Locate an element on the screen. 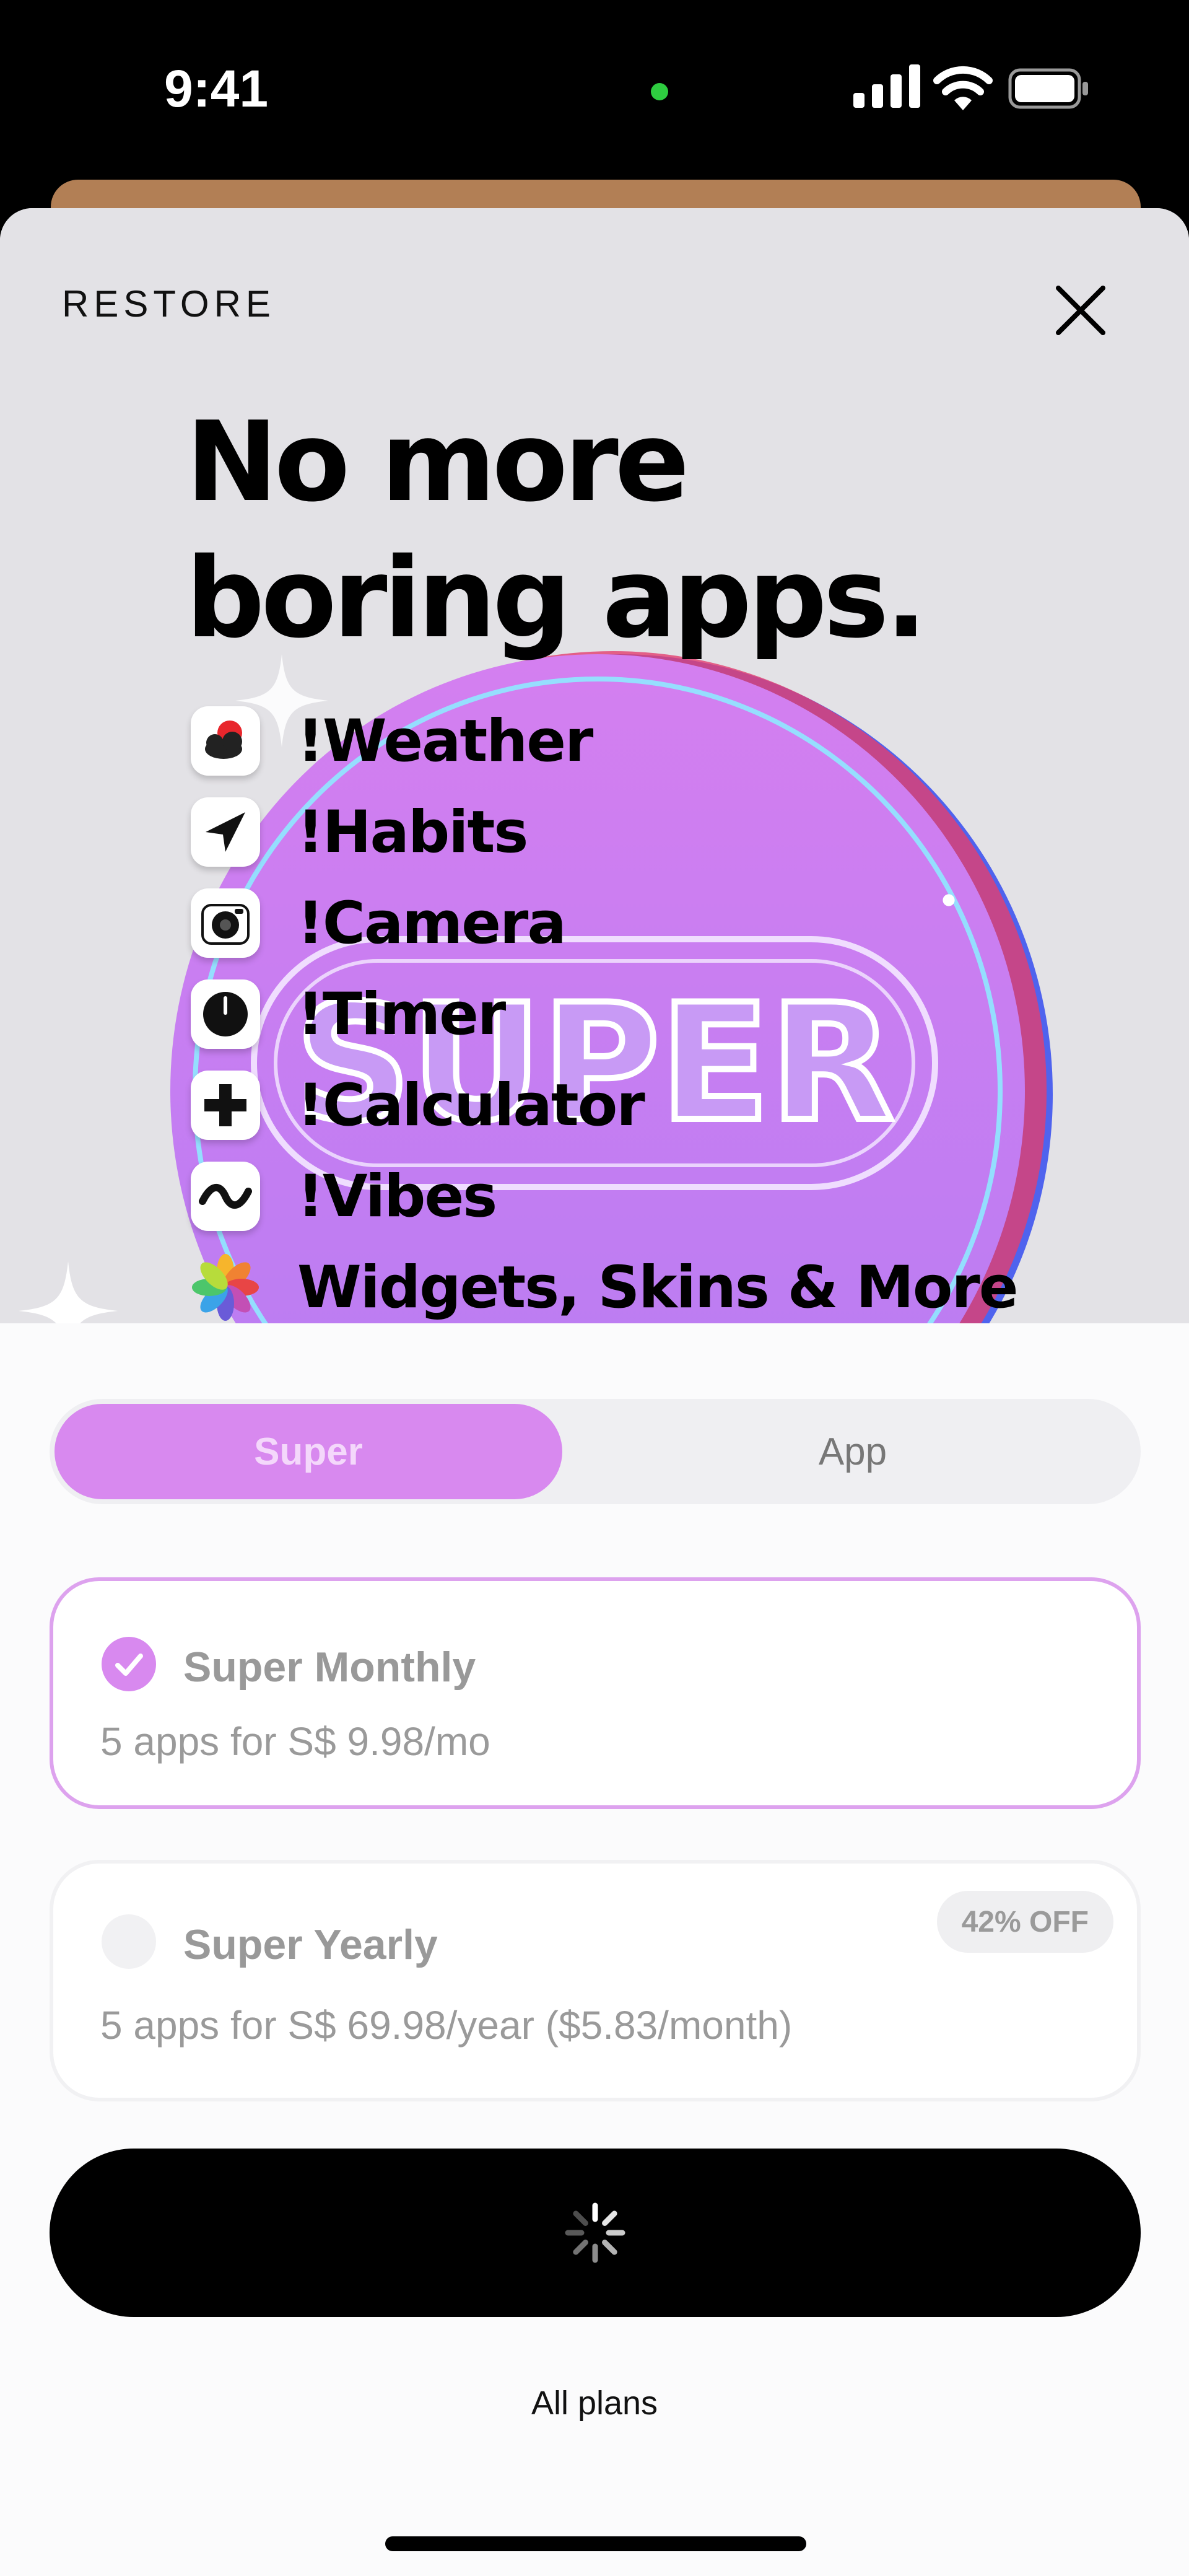 The width and height of the screenshot is (1189, 2576). close-icon is located at coordinates (1080, 310).